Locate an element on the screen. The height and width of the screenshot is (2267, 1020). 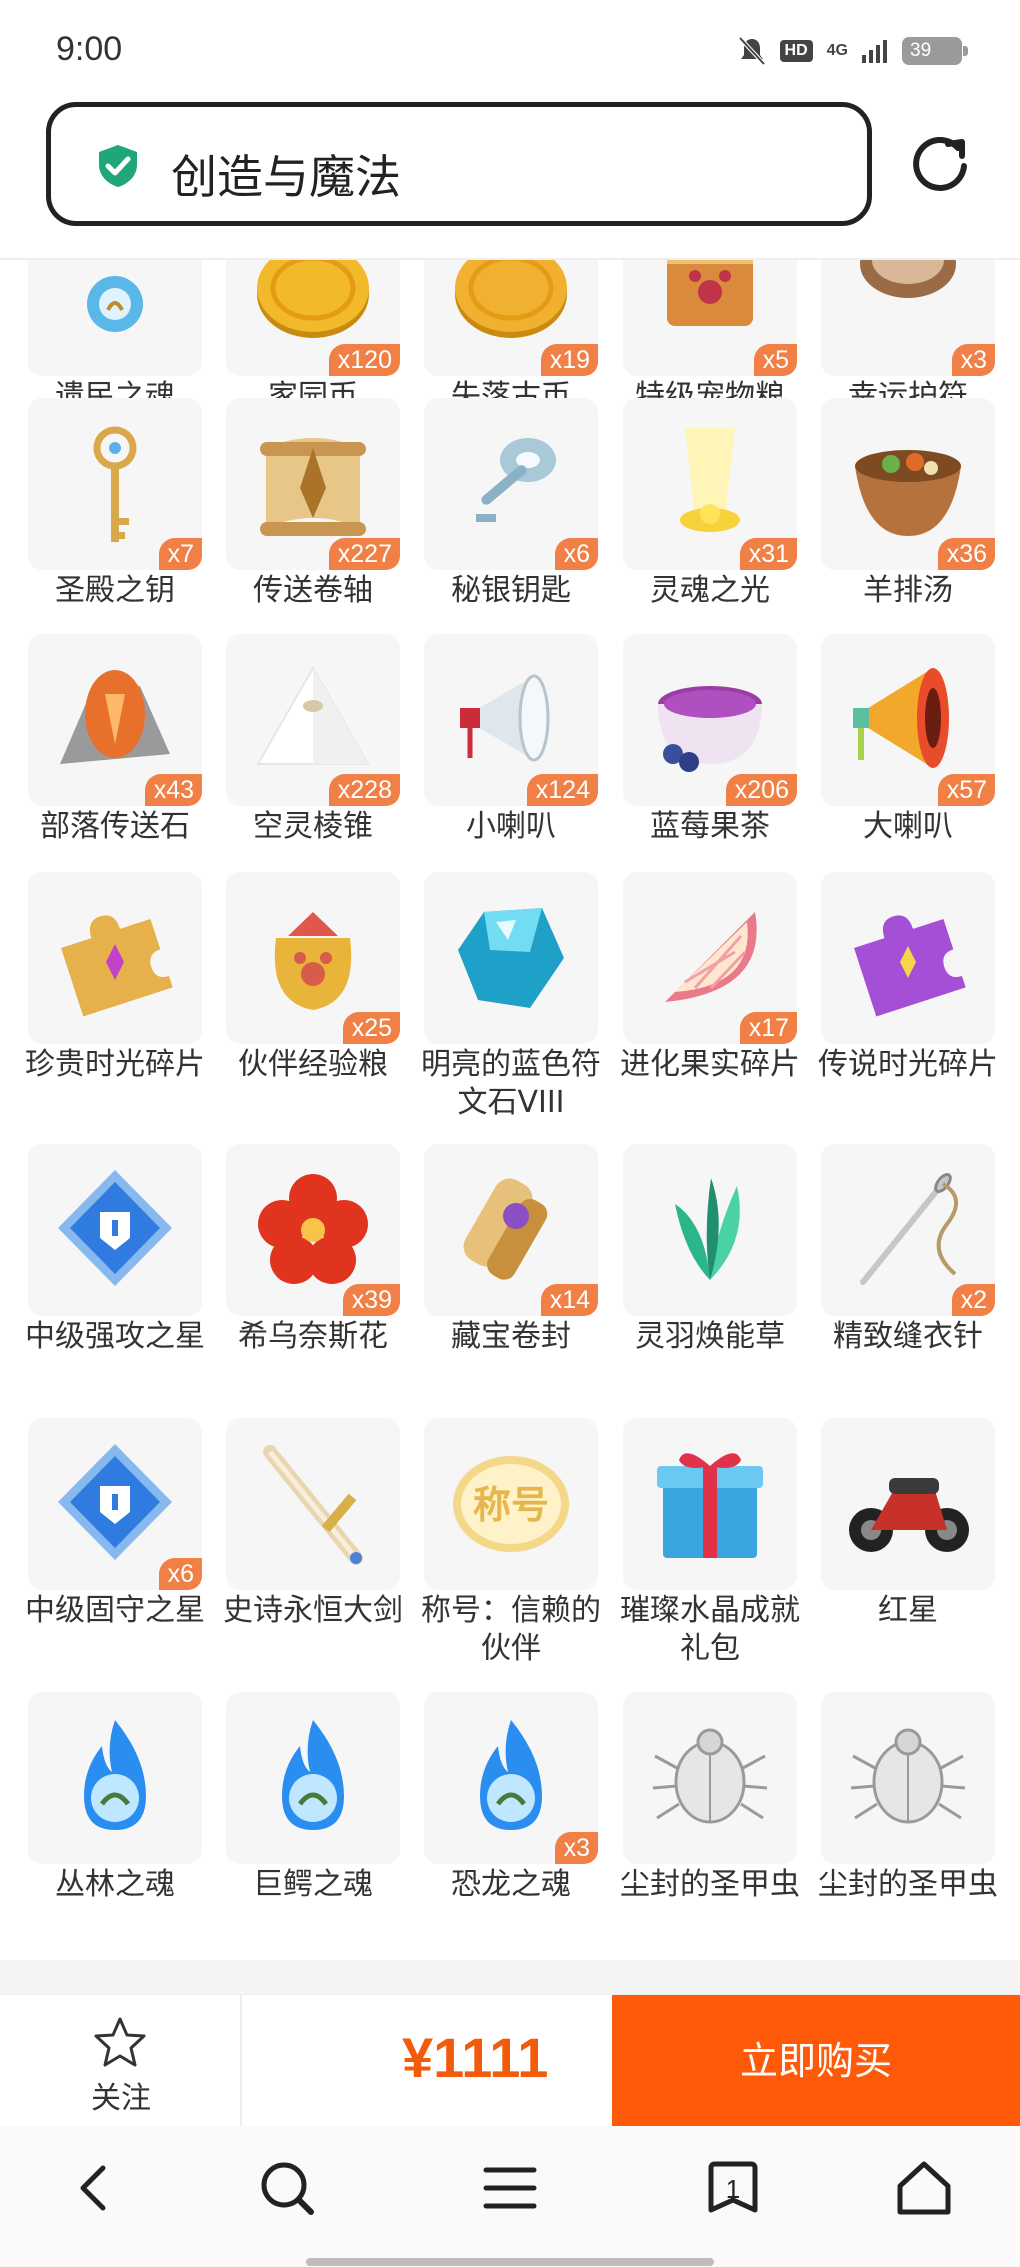
motorcycle-icon is located at coordinates (909, 1515).